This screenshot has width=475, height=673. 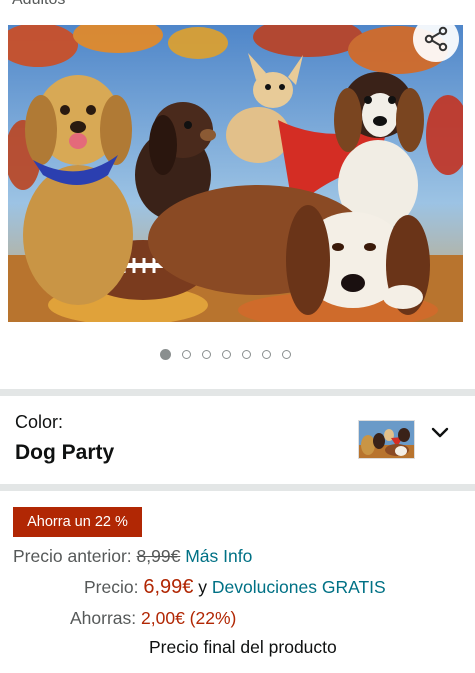 What do you see at coordinates (65, 452) in the screenshot?
I see `color-value: Dog Party` at bounding box center [65, 452].